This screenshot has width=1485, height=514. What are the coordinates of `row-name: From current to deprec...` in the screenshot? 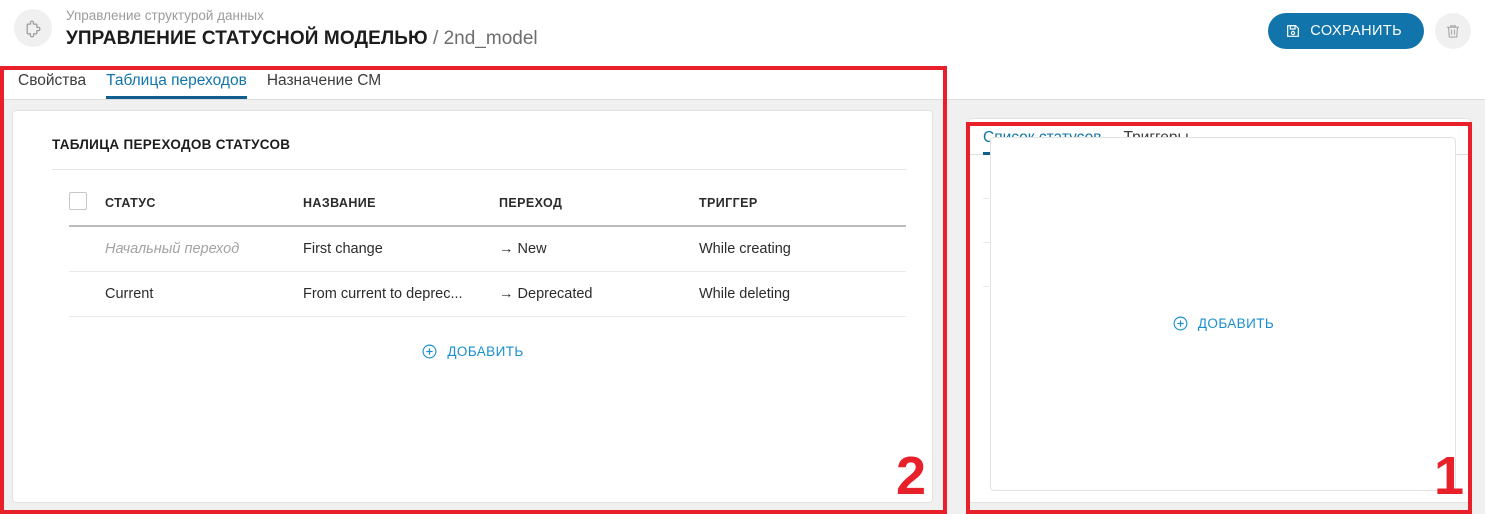 It's located at (401, 294).